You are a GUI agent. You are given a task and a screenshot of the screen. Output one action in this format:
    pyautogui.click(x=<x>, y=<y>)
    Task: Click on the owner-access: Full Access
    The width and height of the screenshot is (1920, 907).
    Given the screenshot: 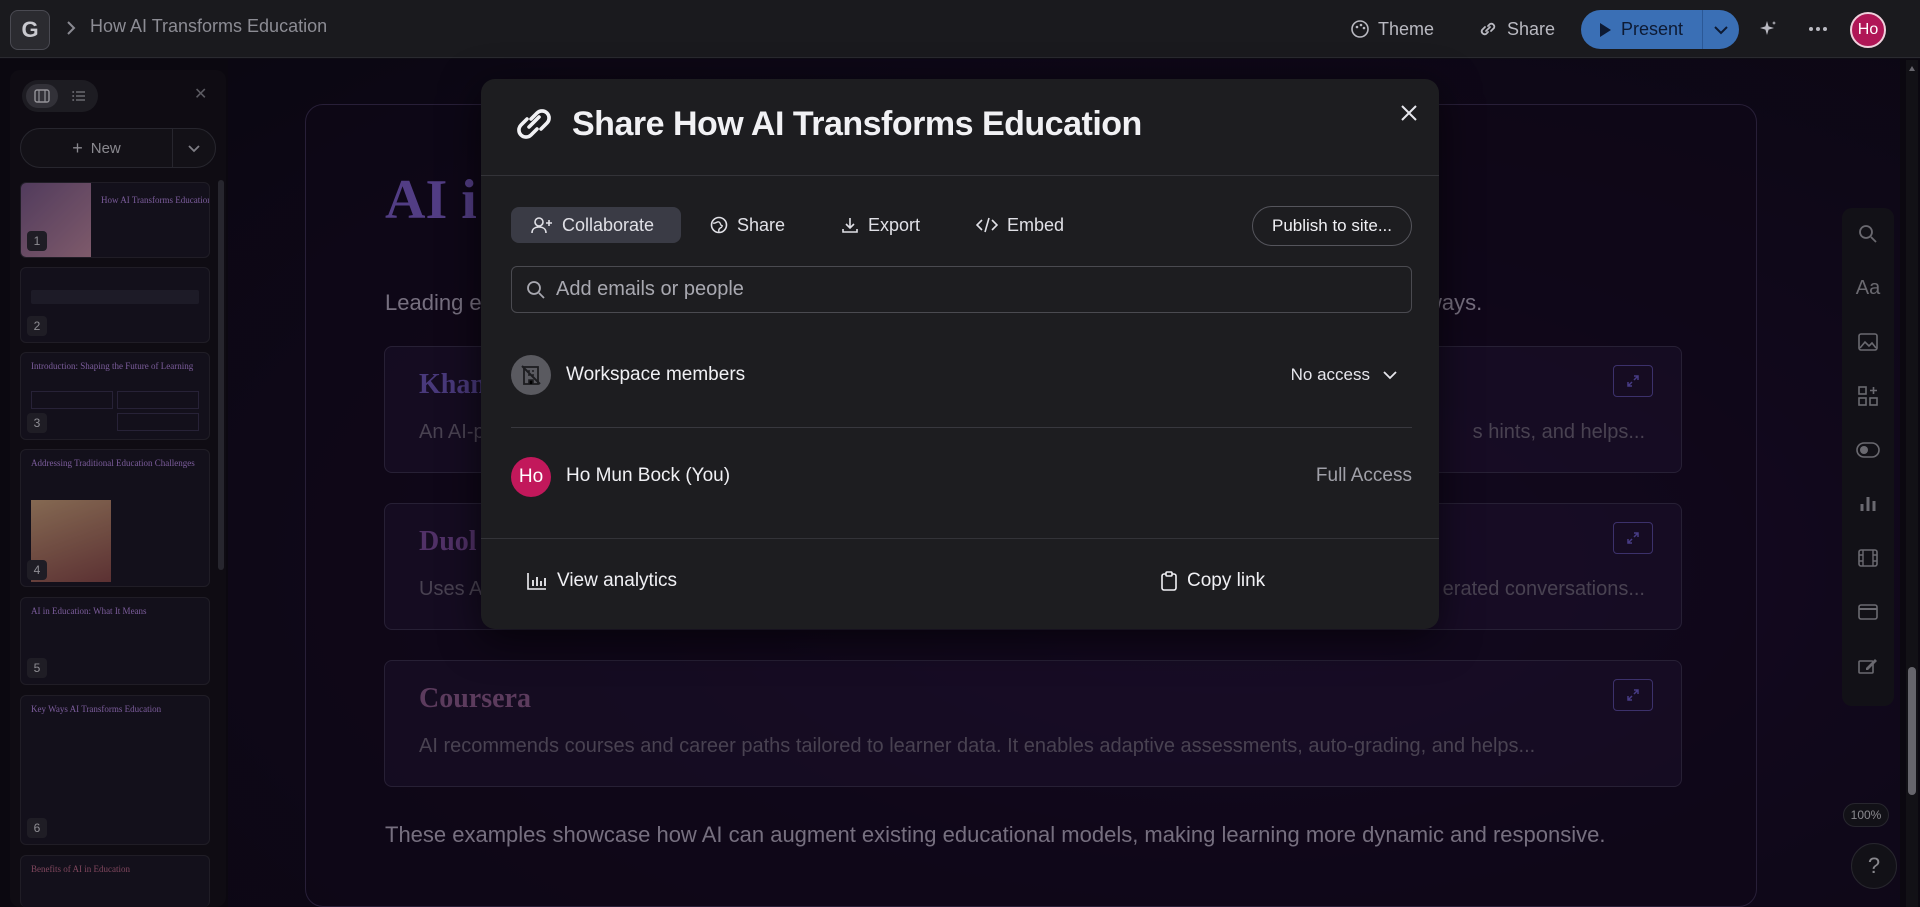 What is the action you would take?
    pyautogui.click(x=1363, y=475)
    